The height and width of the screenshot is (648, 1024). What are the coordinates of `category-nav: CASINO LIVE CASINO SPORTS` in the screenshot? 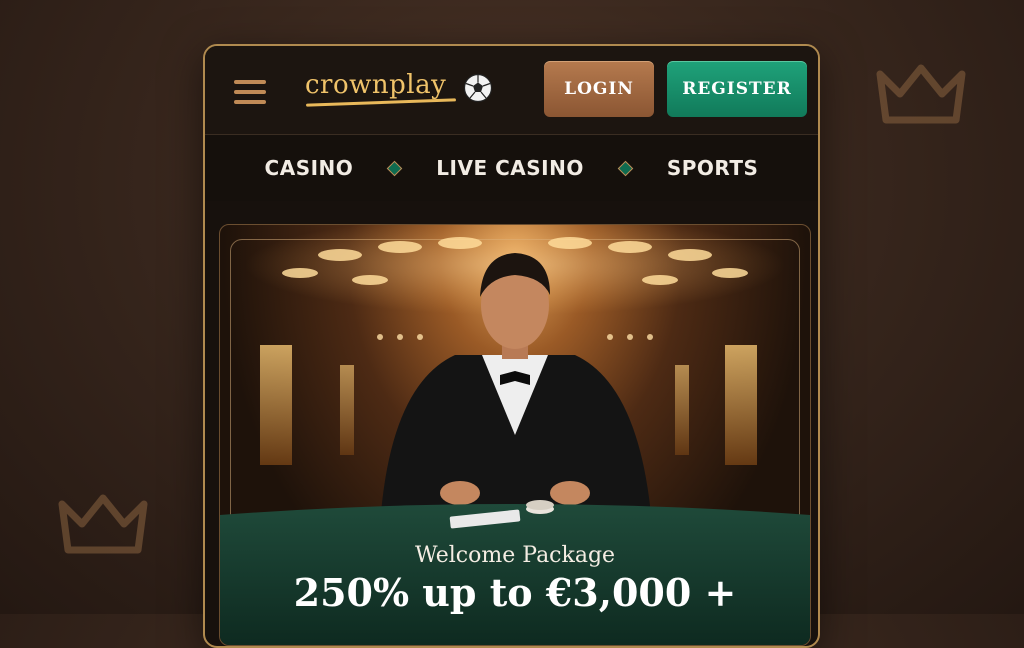 It's located at (511, 168).